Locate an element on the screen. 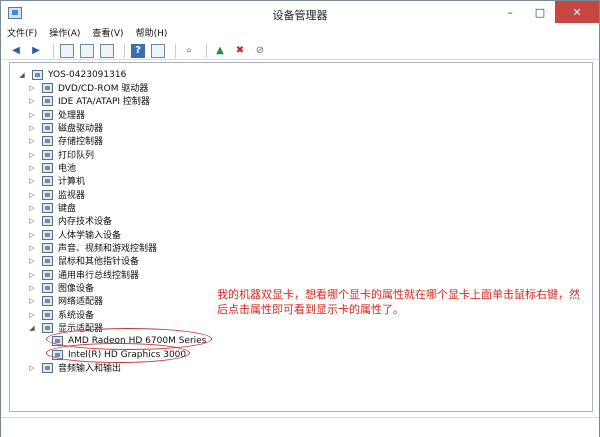  tree-item-disk: ▷ 磁盘驱动器 is located at coordinates (65, 127).